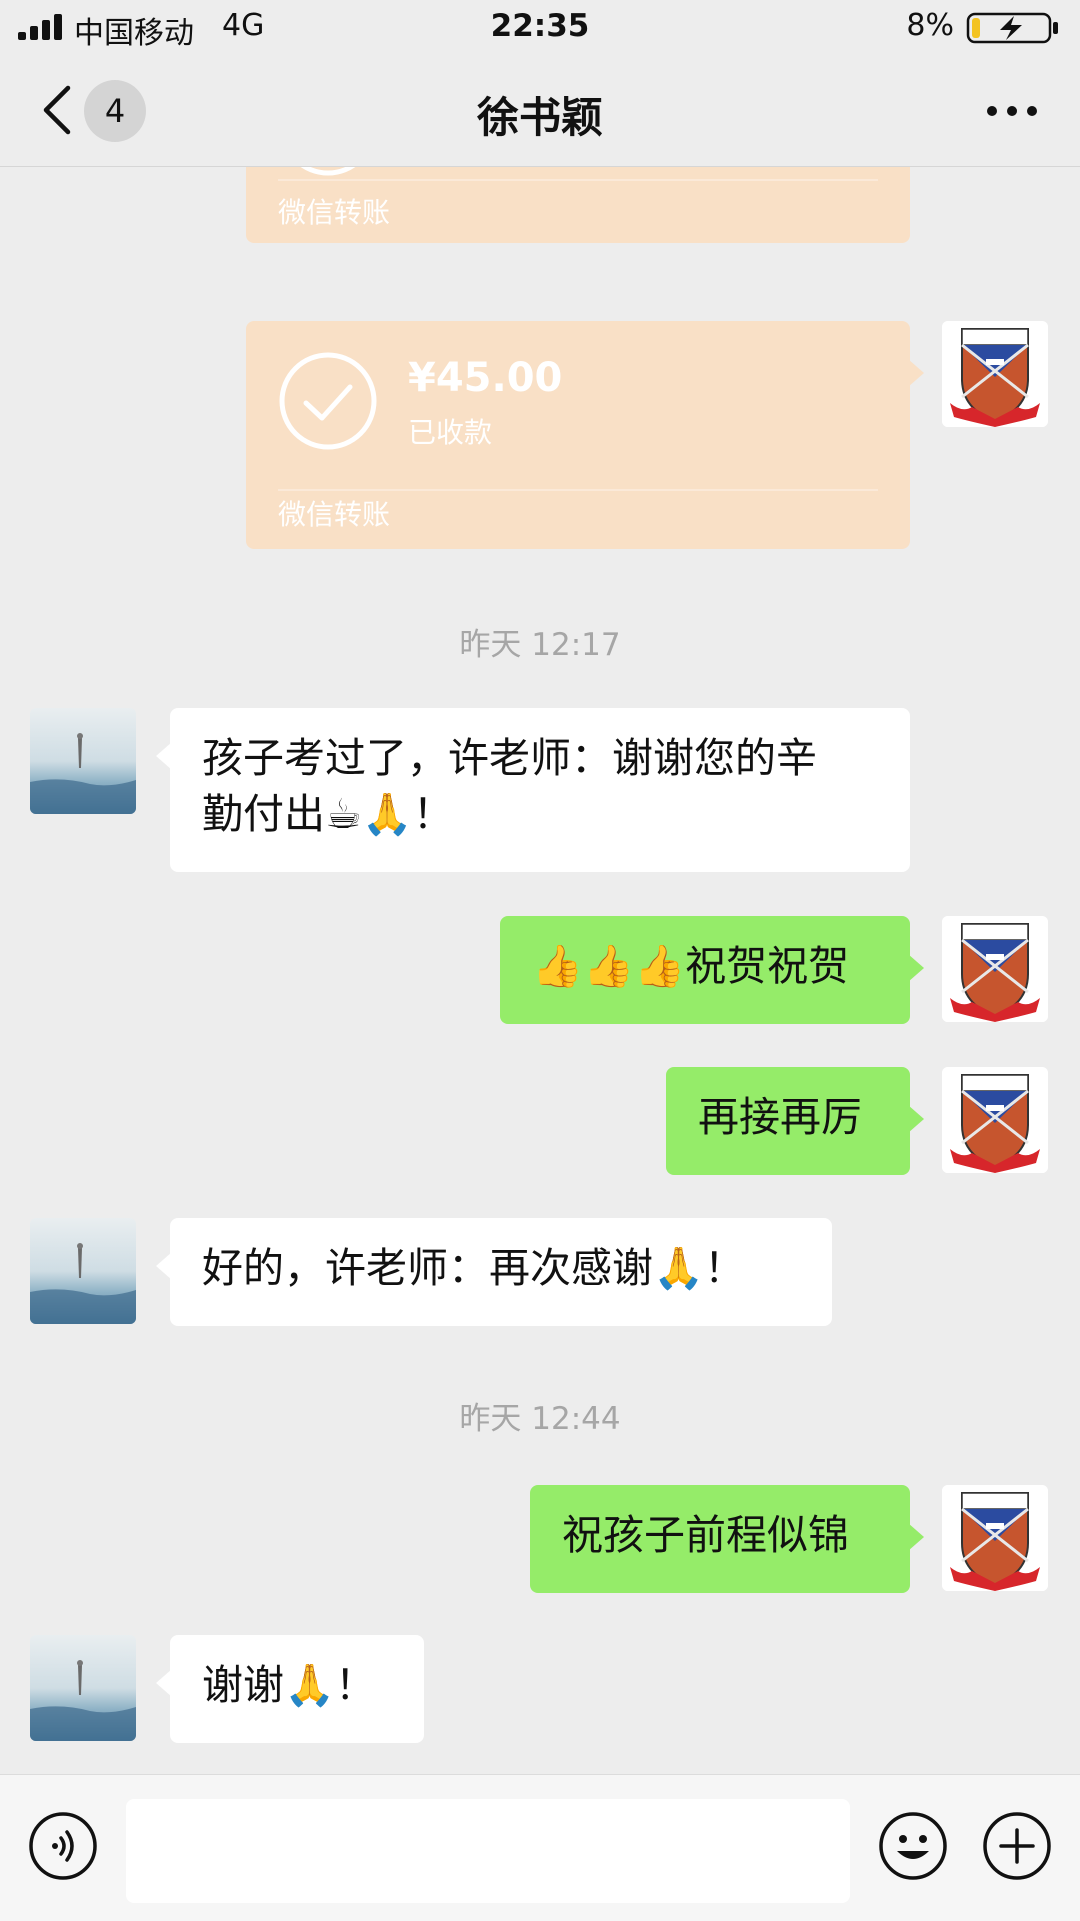 This screenshot has width=1080, height=1921. What do you see at coordinates (509, 786) in the screenshot?
I see `message-text: 孩子考过了，许老师：谢谢您的辛 勤付出☕🙏！` at bounding box center [509, 786].